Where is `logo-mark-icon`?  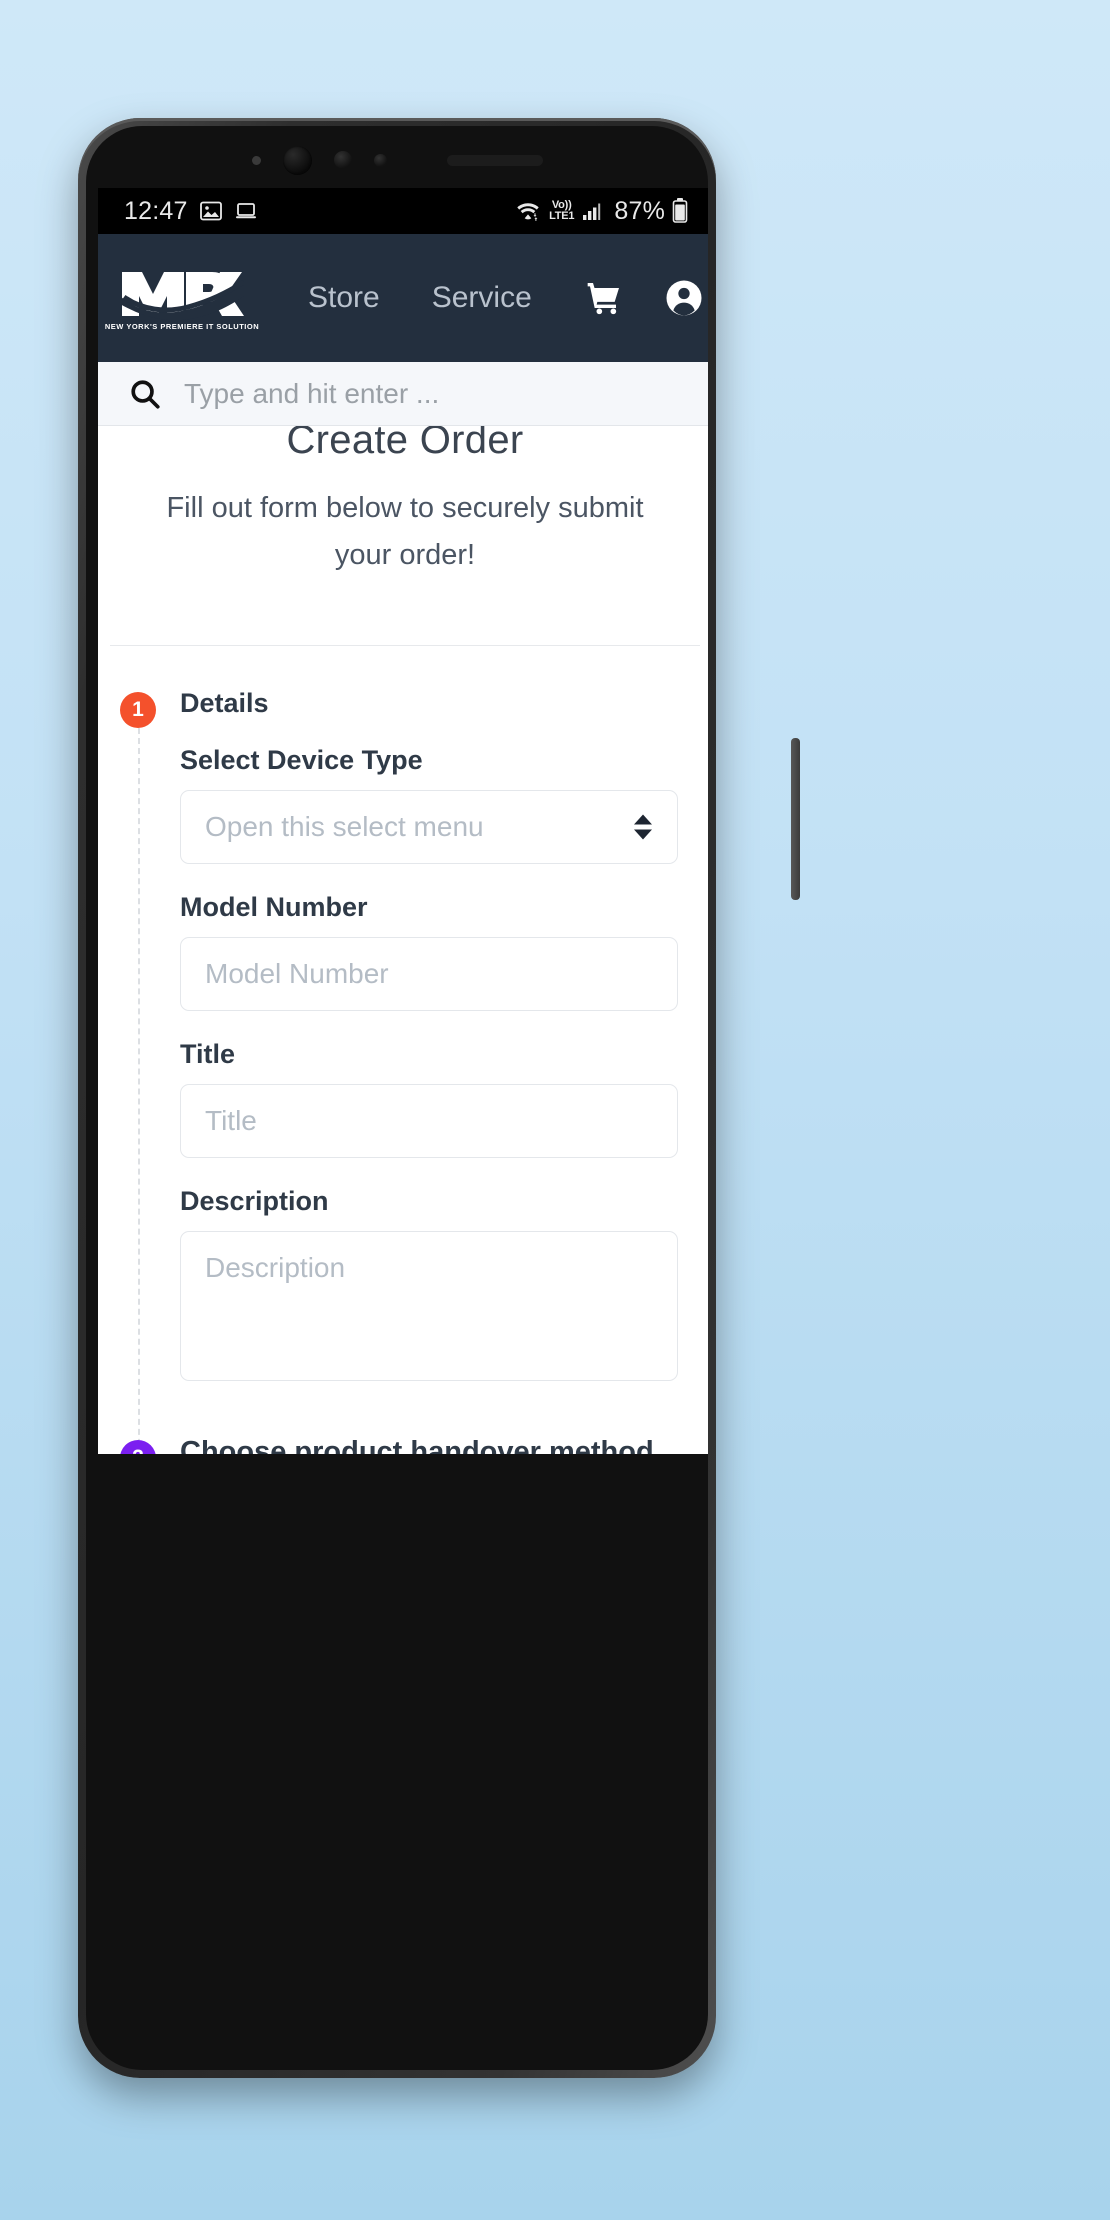 logo-mark-icon is located at coordinates (182, 293).